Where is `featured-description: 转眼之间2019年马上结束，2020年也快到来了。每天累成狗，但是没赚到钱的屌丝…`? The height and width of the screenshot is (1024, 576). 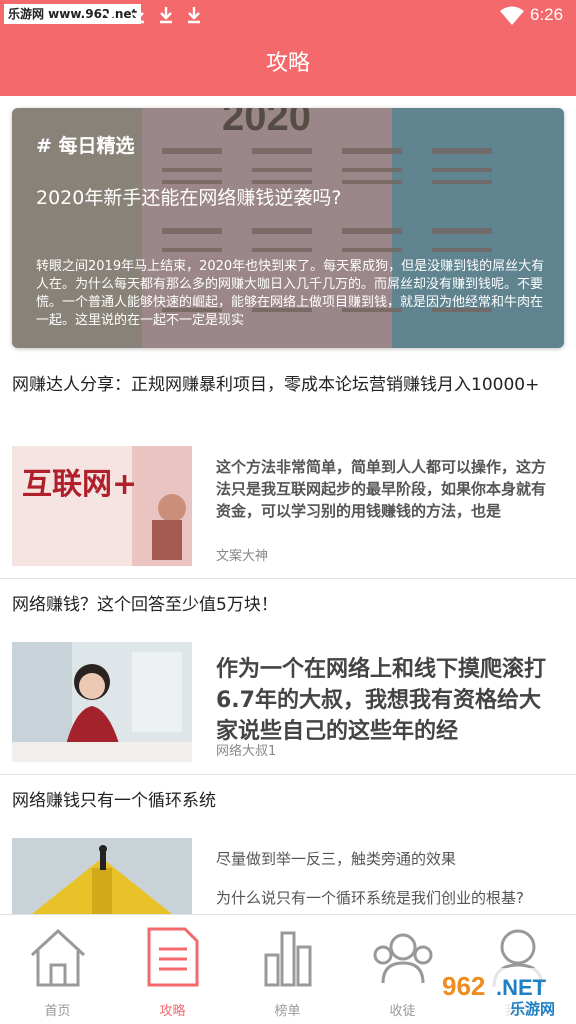
featured-description: 转眼之间2019年马上结束，2020年也快到来了。每天累成狗，但是没赚到钱的屌丝… is located at coordinates (290, 293).